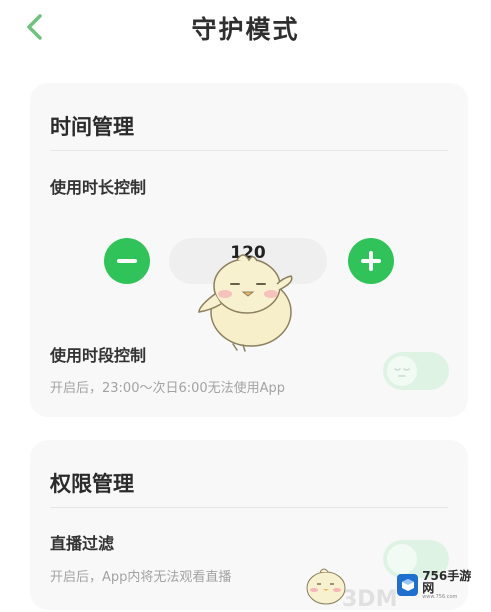  Describe the element at coordinates (98, 355) in the screenshot. I see `period-control-label: 使用时段控制` at that location.